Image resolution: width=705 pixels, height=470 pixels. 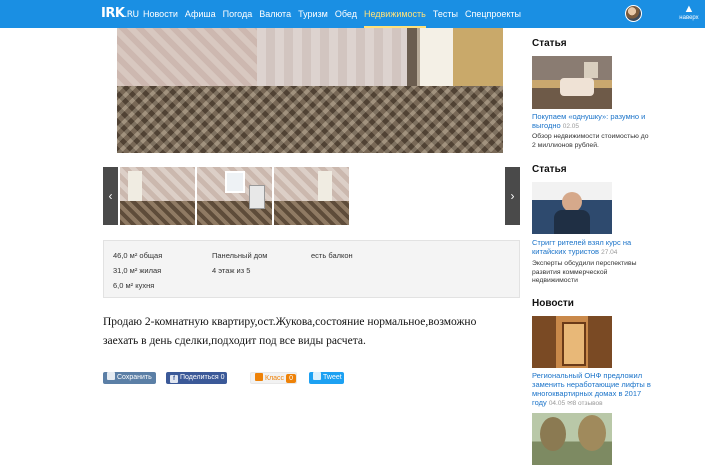 What do you see at coordinates (275, 14) in the screenshot?
I see `nav-item-currency: Валюта` at bounding box center [275, 14].